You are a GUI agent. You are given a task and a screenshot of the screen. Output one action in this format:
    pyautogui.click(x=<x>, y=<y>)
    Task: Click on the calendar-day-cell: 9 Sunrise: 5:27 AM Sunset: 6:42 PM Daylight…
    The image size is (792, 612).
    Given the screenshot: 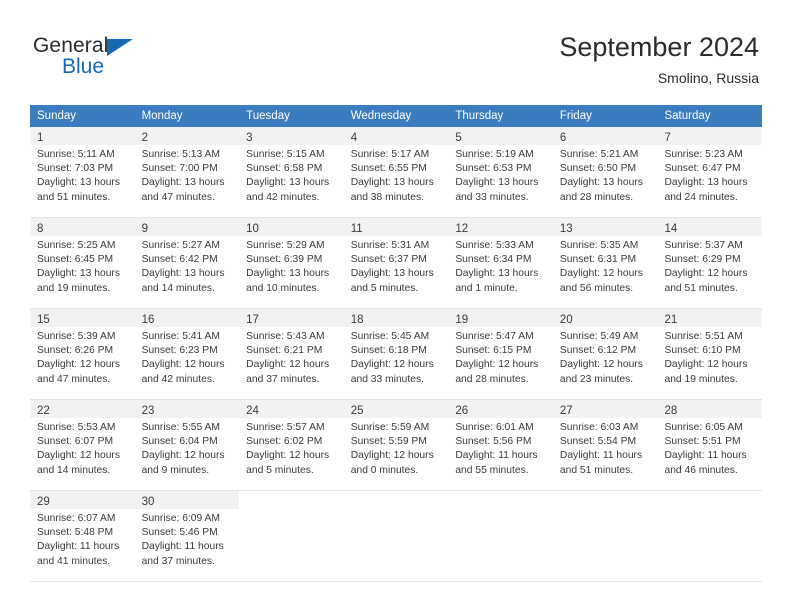 What is the action you would take?
    pyautogui.click(x=187, y=263)
    